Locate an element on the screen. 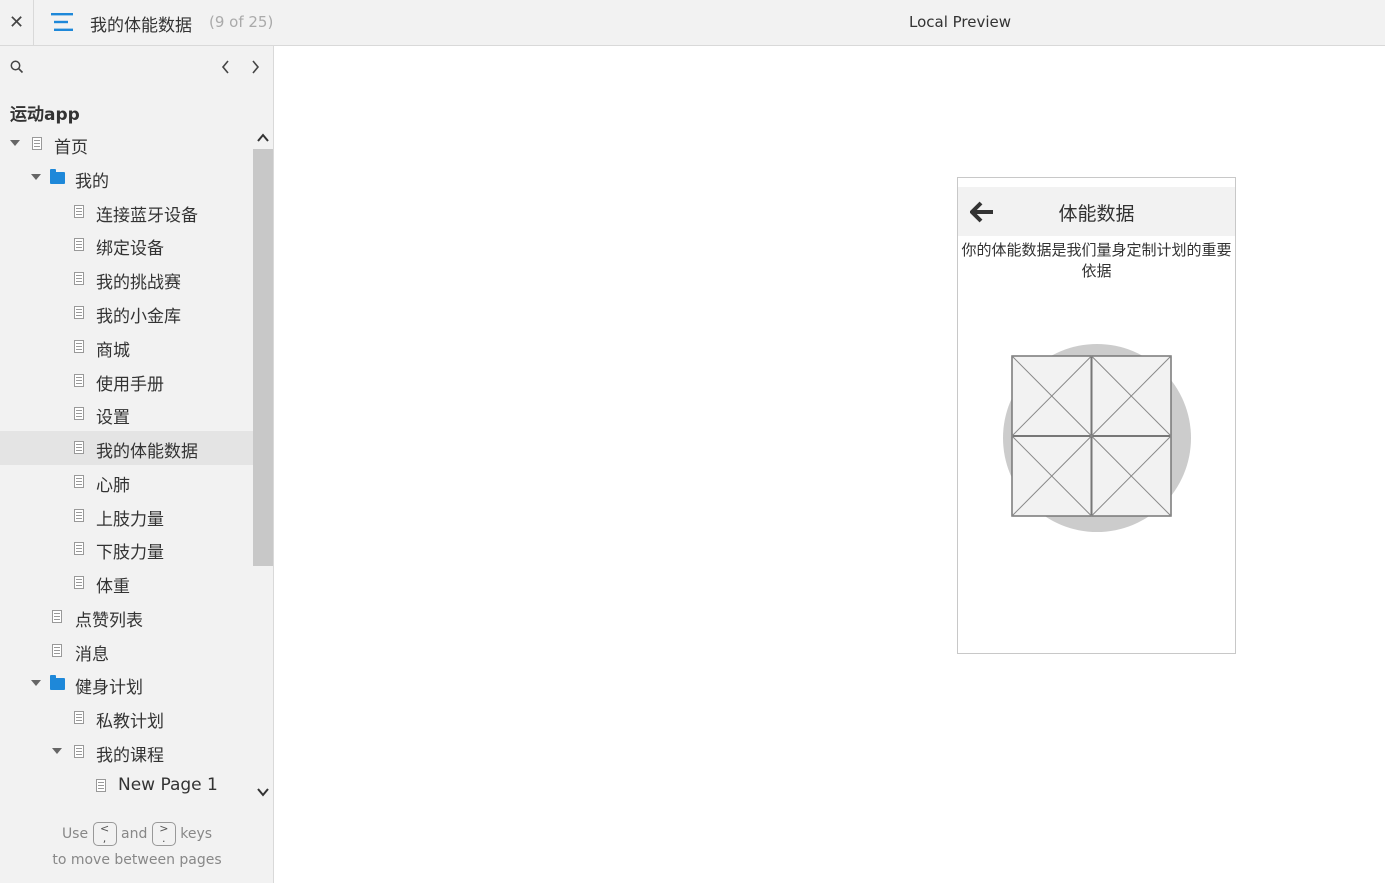 The width and height of the screenshot is (1385, 883). artboard-title: 体能数据 is located at coordinates (1096, 214).